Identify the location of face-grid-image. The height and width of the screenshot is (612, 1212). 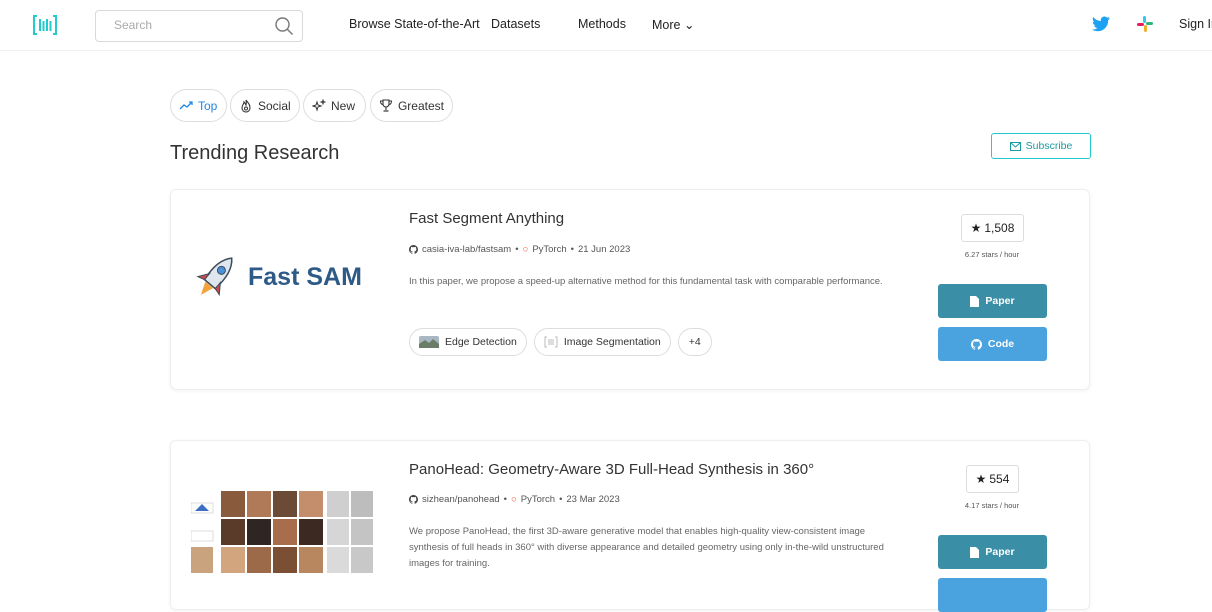
(281, 532).